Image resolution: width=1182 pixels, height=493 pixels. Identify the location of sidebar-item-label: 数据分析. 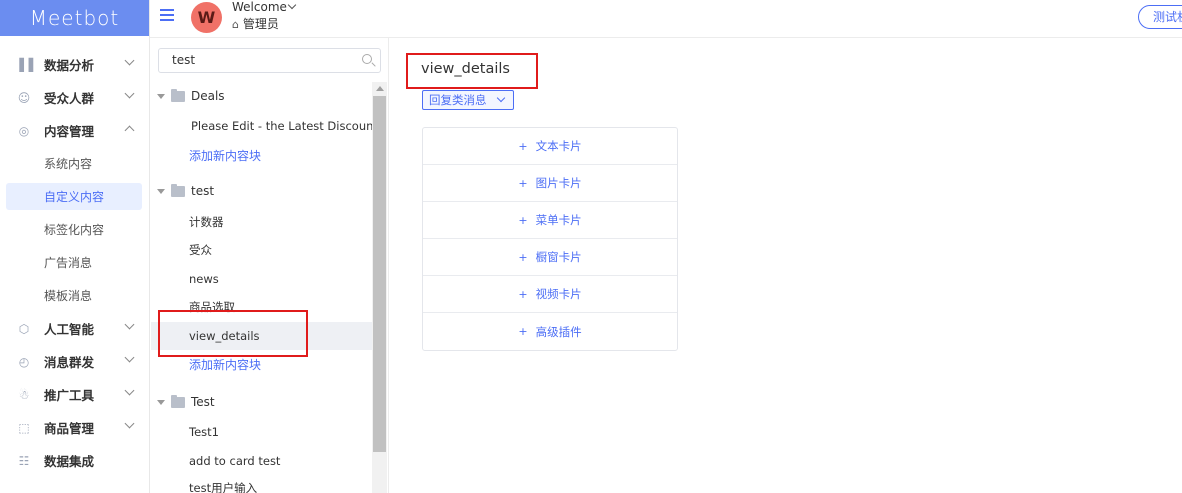
(69, 65).